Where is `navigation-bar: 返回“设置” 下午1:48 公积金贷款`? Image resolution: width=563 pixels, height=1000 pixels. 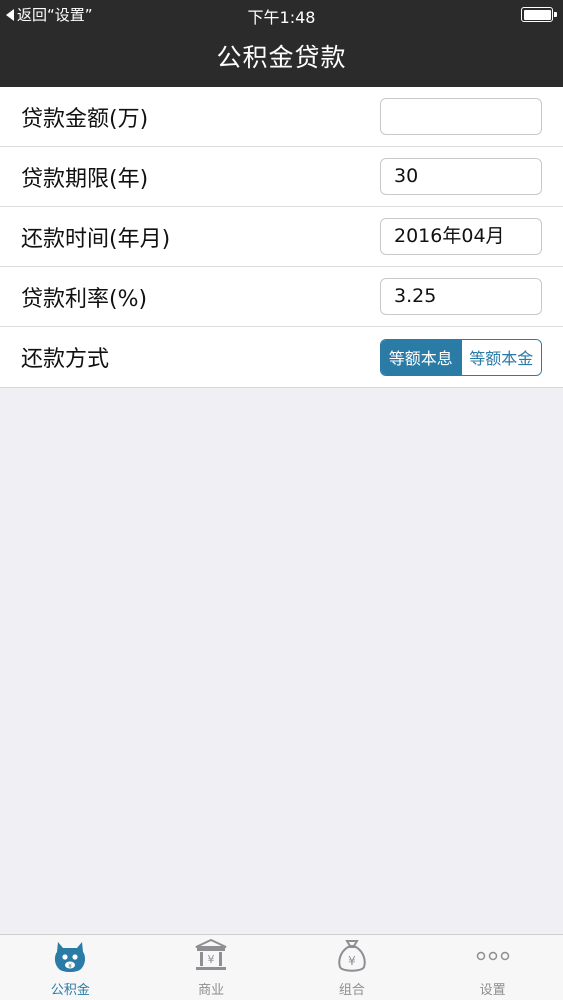 navigation-bar: 返回“设置” 下午1:48 公积金贷款 is located at coordinates (281, 43).